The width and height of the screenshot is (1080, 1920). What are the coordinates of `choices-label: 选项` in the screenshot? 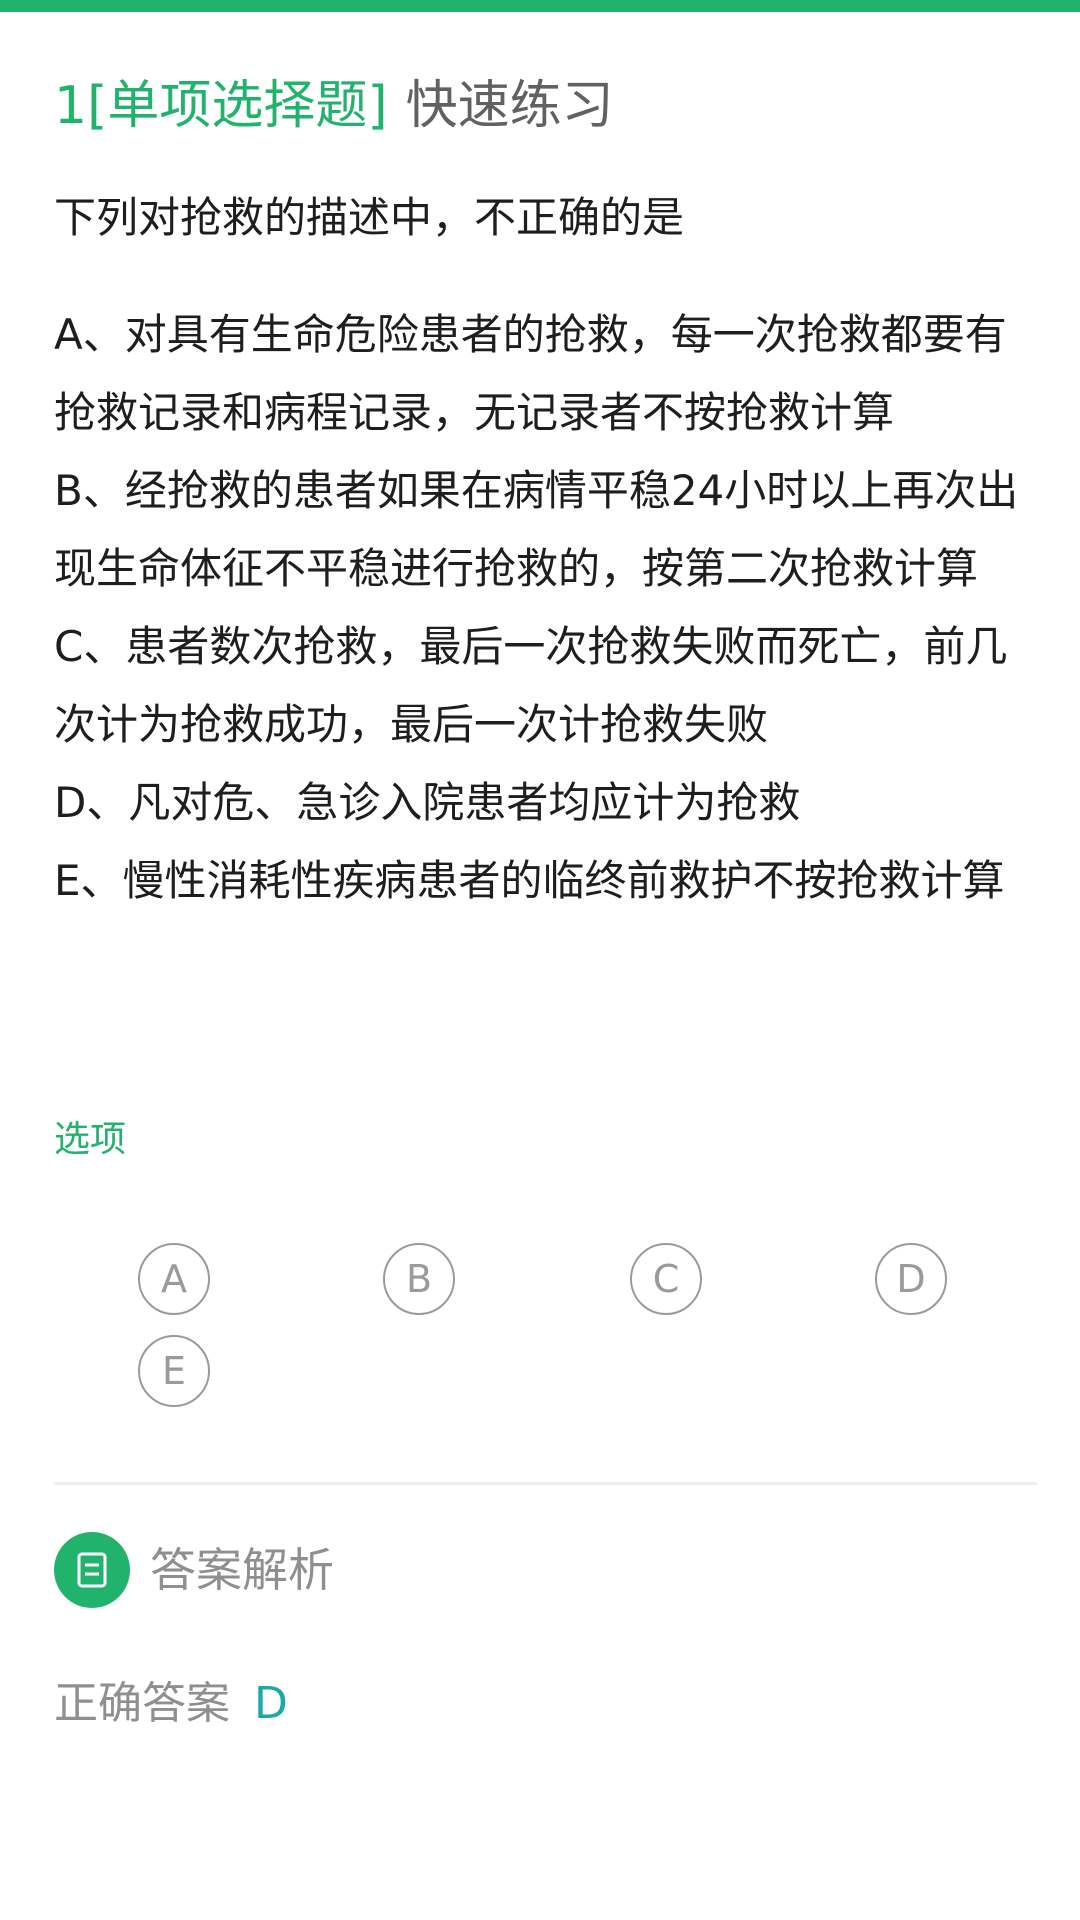 It's located at (90, 1139).